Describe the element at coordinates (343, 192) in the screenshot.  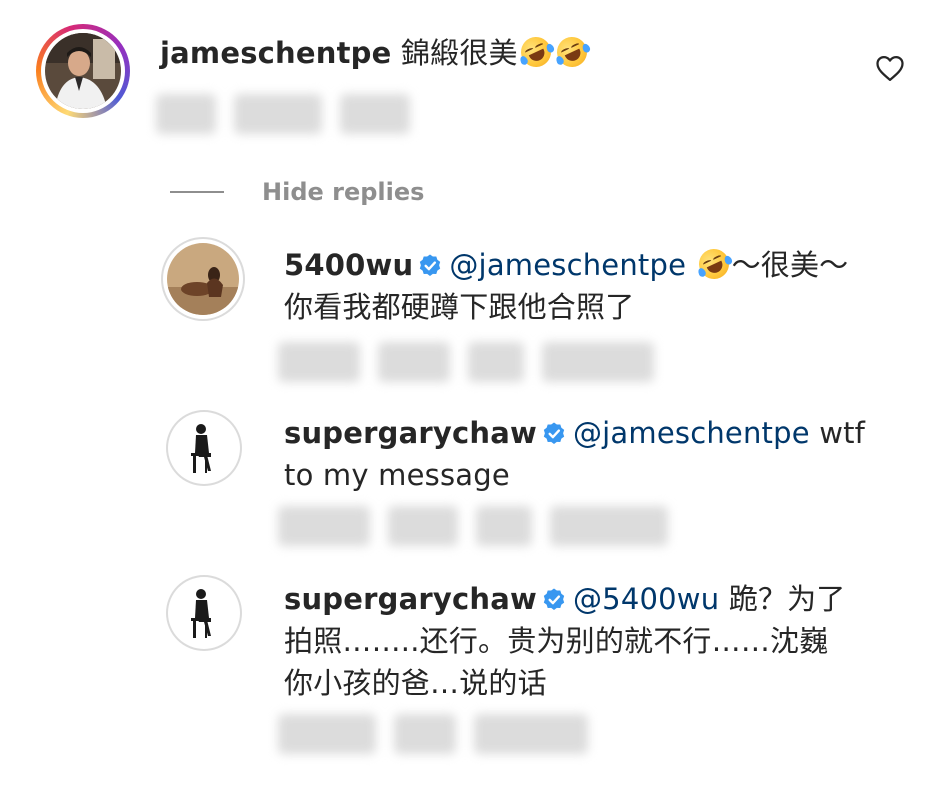
I see `hide-replies-label: Hide replies` at that location.